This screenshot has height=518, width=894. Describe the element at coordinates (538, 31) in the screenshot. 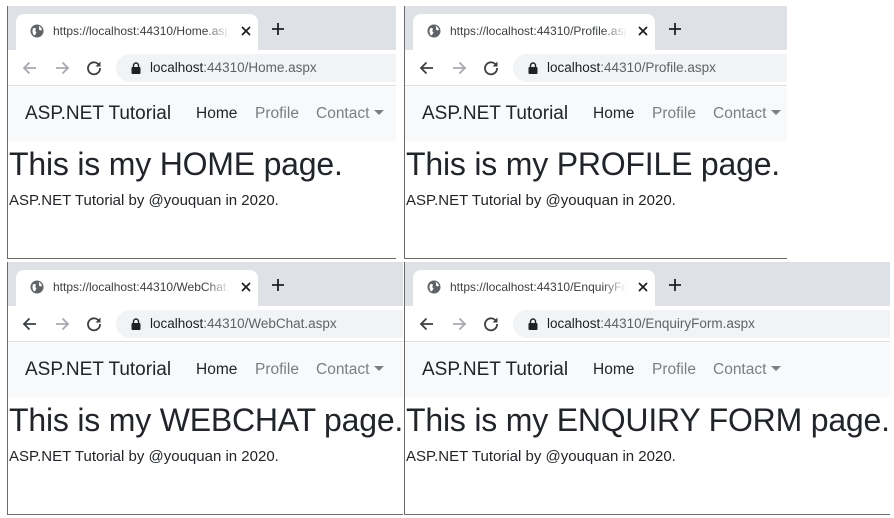

I see `tab-title: https://localhost:44310/Profile.aspx` at that location.